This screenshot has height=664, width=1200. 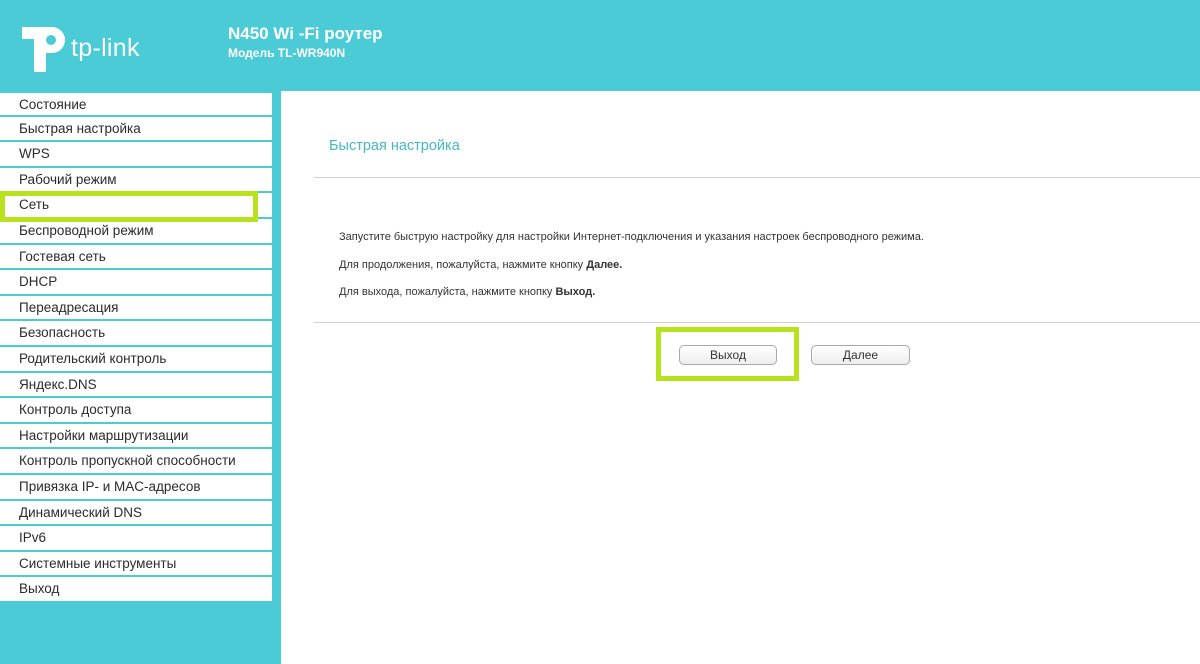 I want to click on sidebar-item-forwarding: Переадресация, so click(x=136, y=308).